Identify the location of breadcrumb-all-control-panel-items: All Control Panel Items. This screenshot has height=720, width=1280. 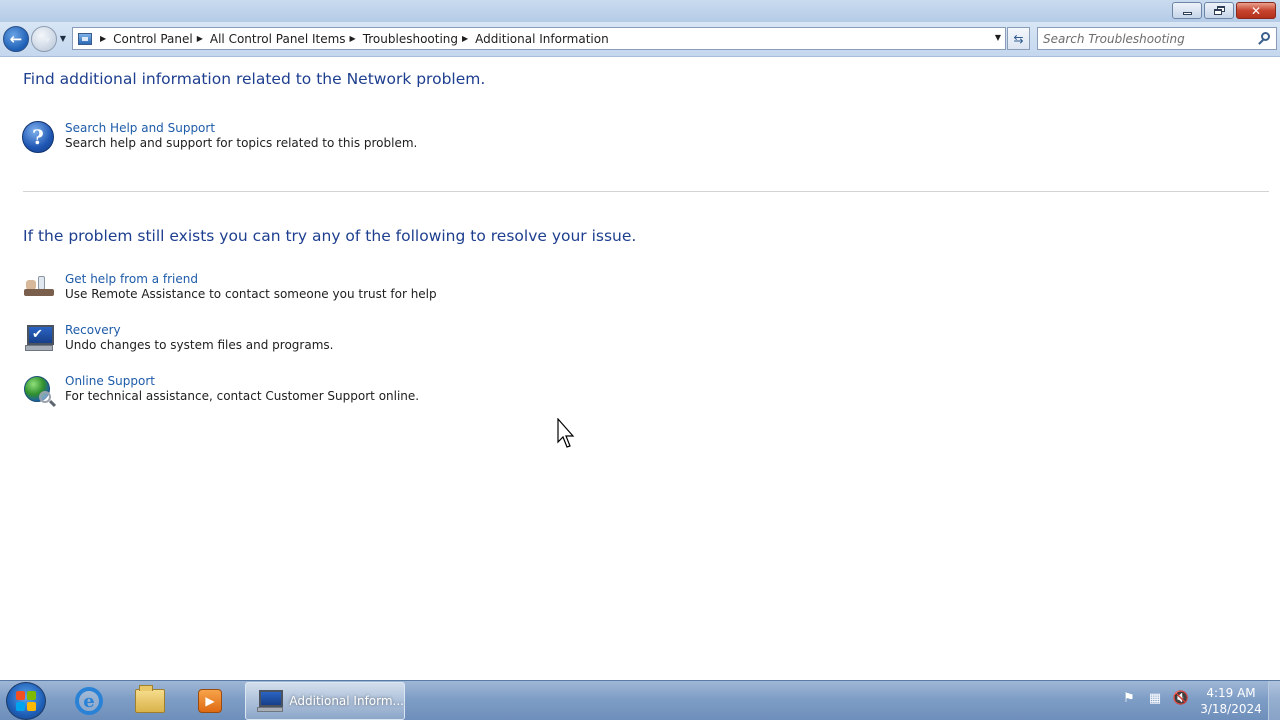
(278, 39).